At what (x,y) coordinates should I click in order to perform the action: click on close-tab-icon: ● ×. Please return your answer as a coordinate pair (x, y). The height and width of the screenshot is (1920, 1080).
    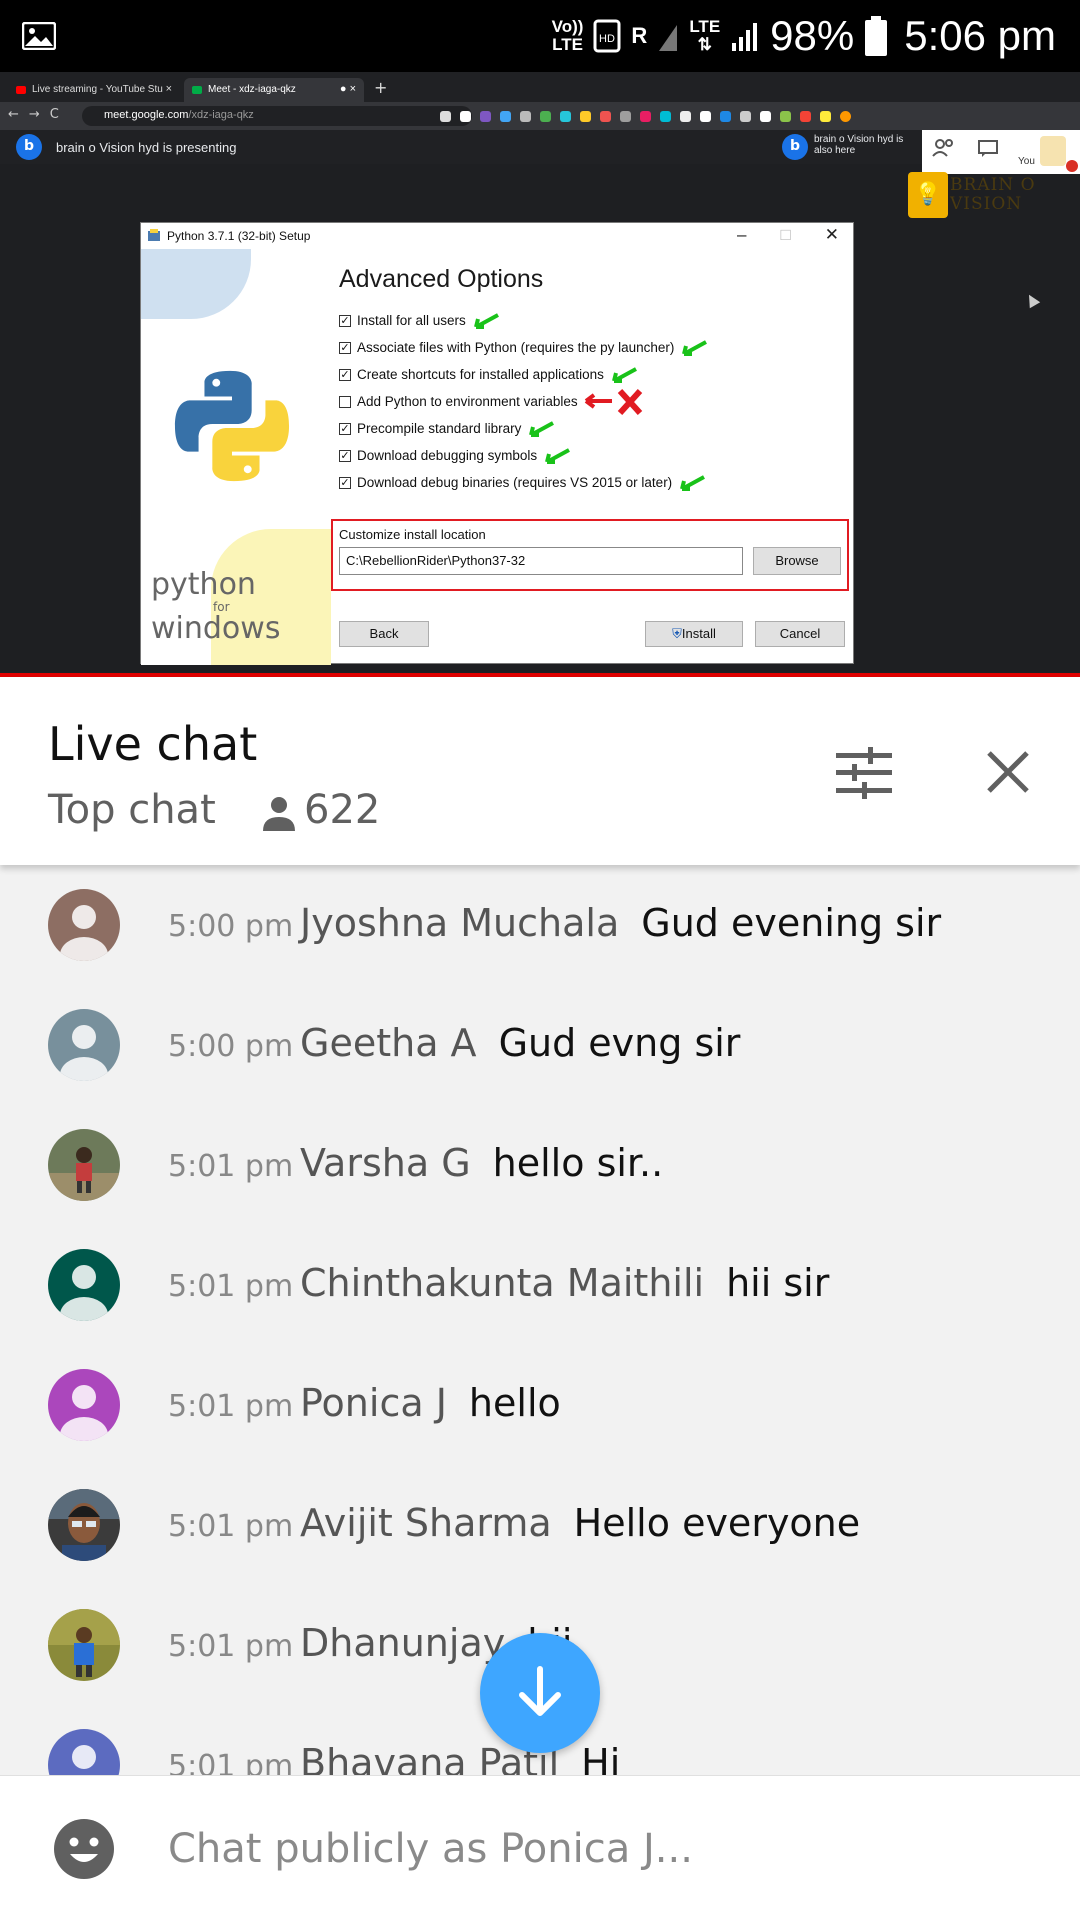
    Looking at the image, I should click on (348, 89).